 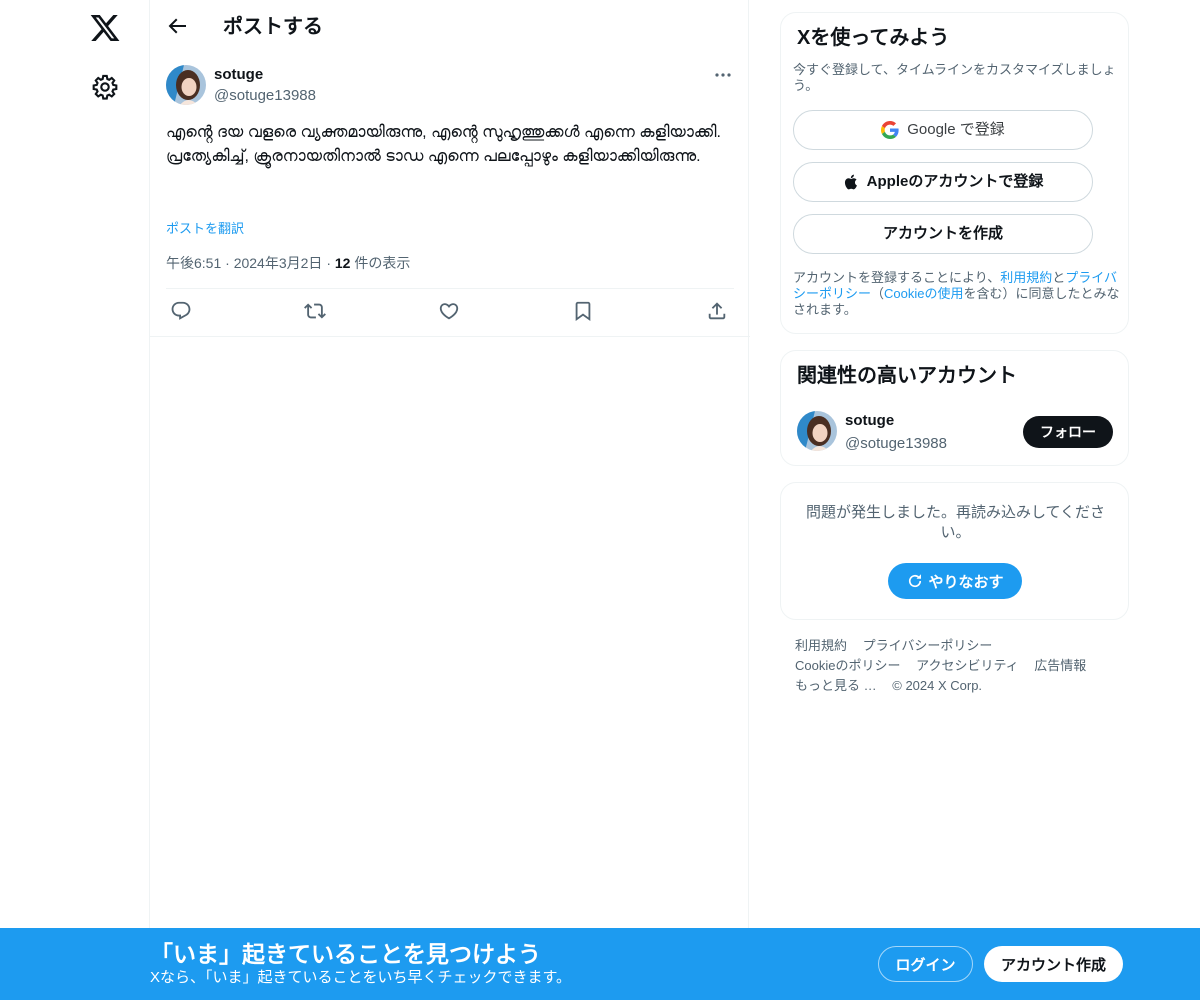 What do you see at coordinates (105, 87) in the screenshot?
I see `gear-icon` at bounding box center [105, 87].